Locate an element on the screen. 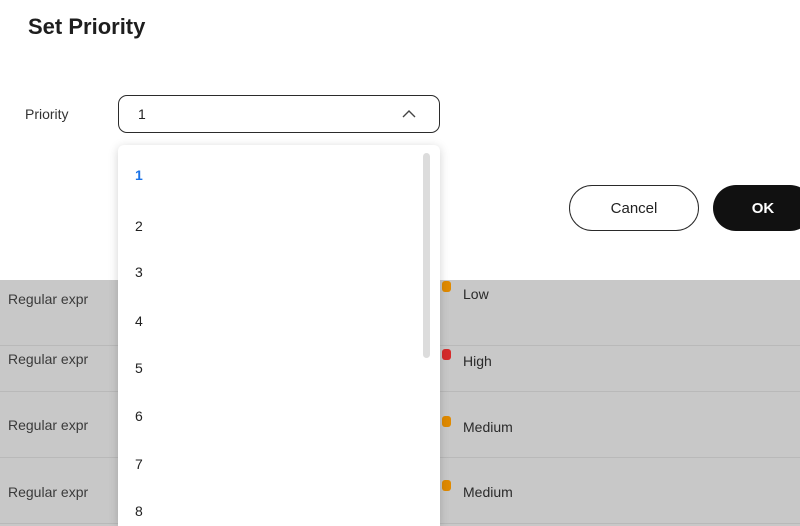 This screenshot has width=800, height=526. priority-select: 1 is located at coordinates (279, 114).